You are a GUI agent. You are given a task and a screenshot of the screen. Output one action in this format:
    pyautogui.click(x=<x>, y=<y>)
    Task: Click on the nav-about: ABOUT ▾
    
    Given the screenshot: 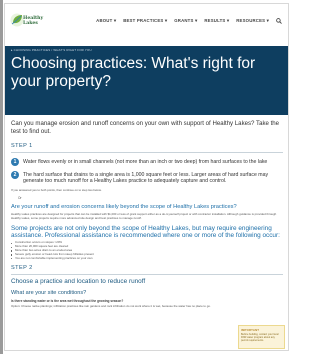 What is the action you would take?
    pyautogui.click(x=106, y=21)
    